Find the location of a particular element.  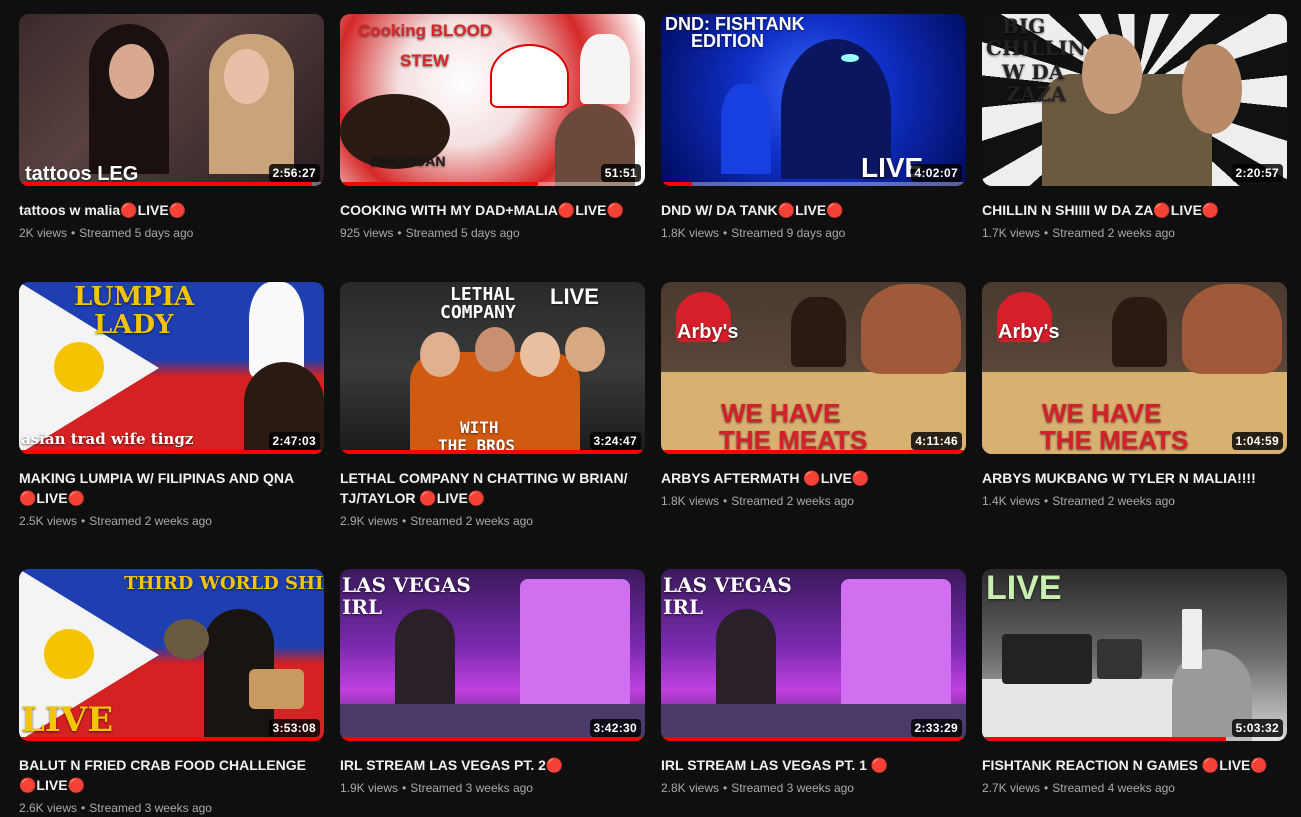

video-thumbnail: LAS VEGAS IRL 3:42:30 is located at coordinates (492, 655).